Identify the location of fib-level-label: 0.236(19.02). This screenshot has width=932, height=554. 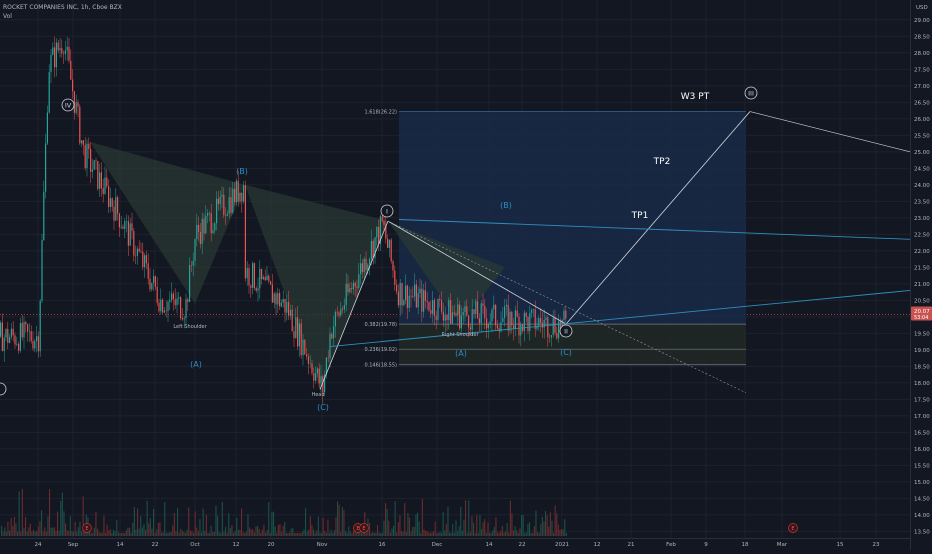
(380, 350).